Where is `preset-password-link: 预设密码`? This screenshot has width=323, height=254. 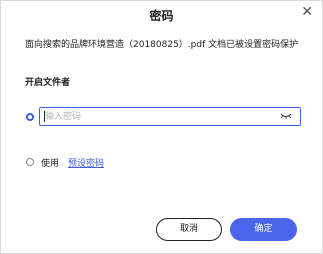 preset-password-link: 预设密码 is located at coordinates (86, 162).